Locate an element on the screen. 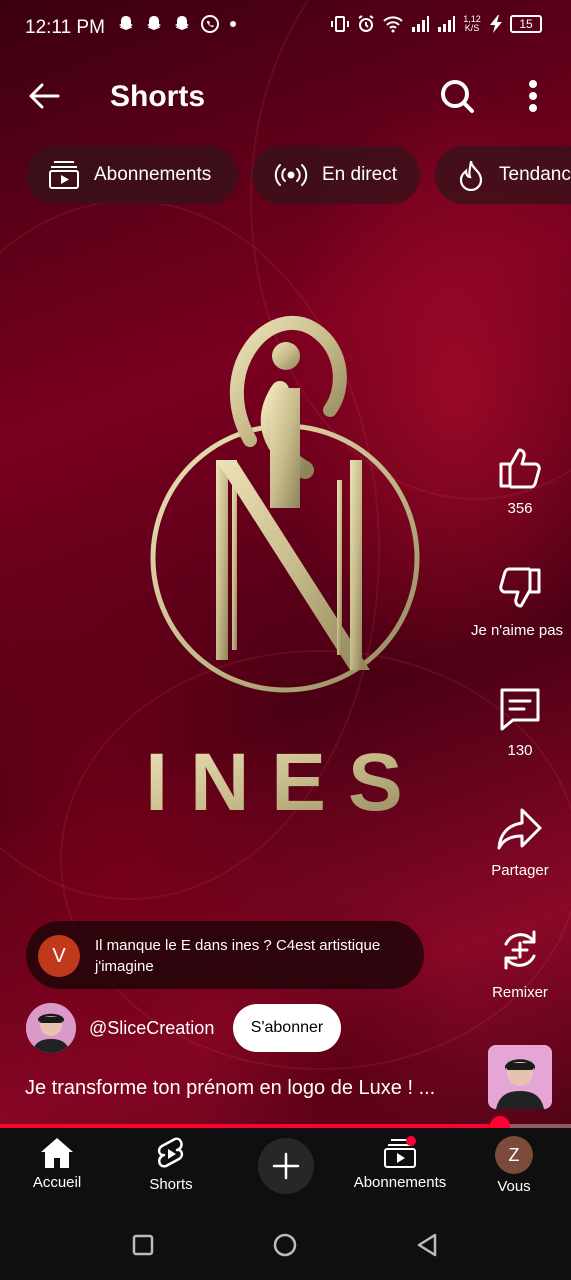 This screenshot has width=571, height=1280. status-time: 12:11 PM is located at coordinates (65, 27).